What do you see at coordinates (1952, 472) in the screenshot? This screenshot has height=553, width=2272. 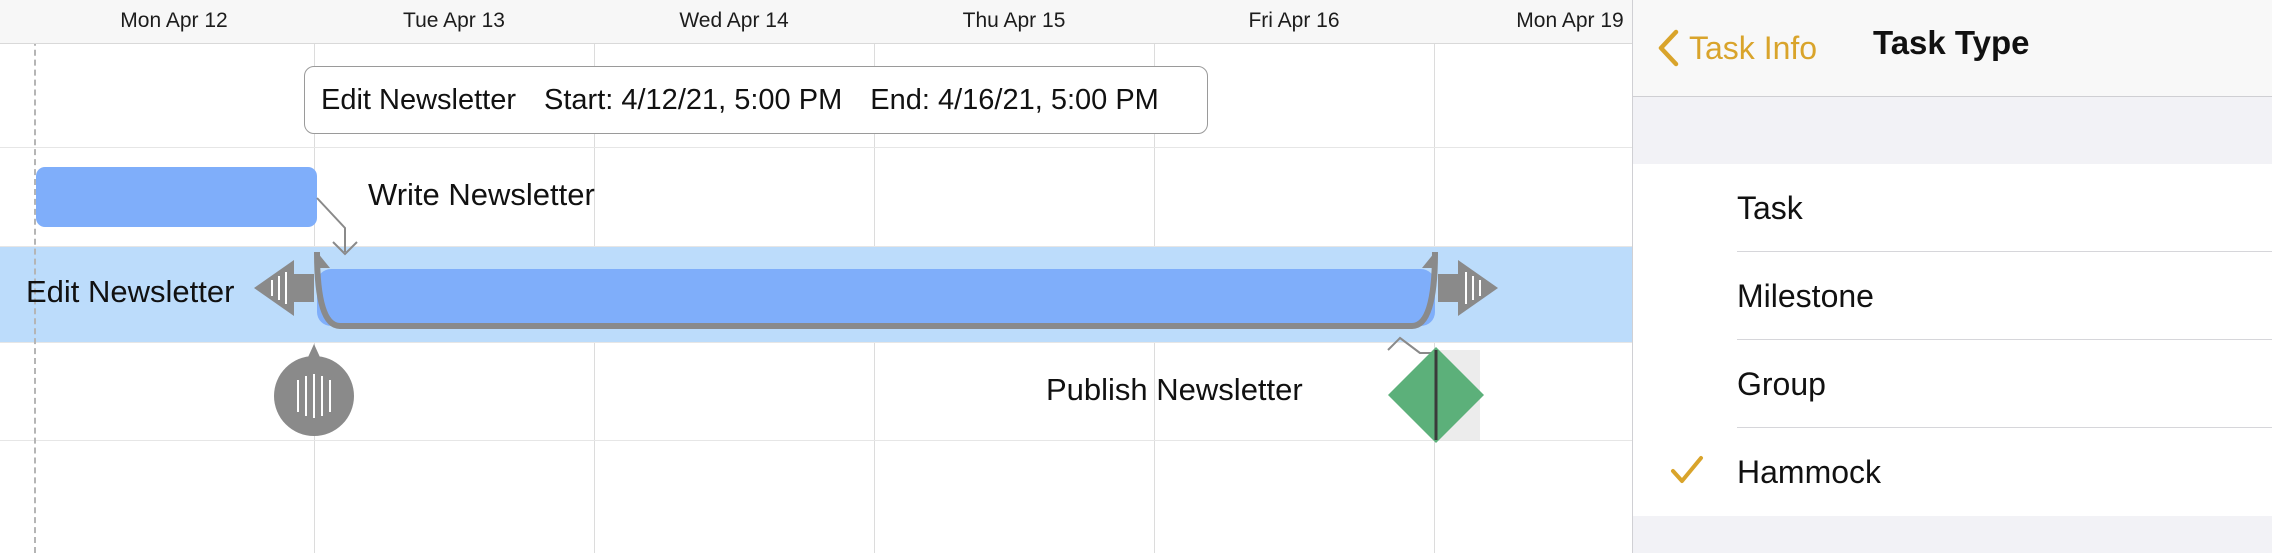 I see `option-hammock: Hammock` at bounding box center [1952, 472].